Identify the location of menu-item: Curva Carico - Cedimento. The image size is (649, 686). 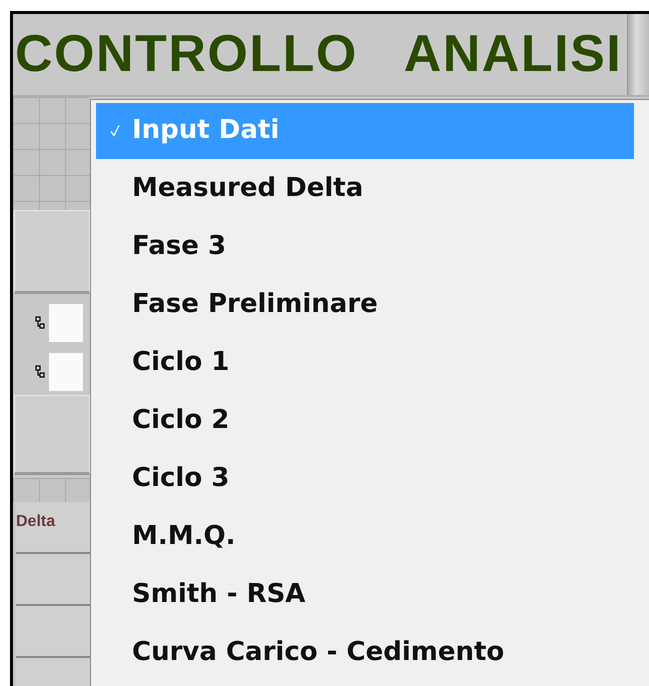
(365, 654).